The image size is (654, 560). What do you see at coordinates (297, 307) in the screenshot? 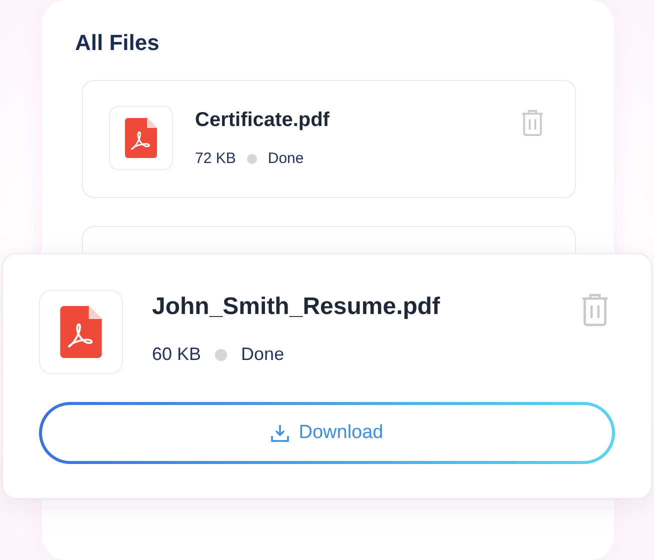
I see `file-name: John_Smith_Resume.pdf` at bounding box center [297, 307].